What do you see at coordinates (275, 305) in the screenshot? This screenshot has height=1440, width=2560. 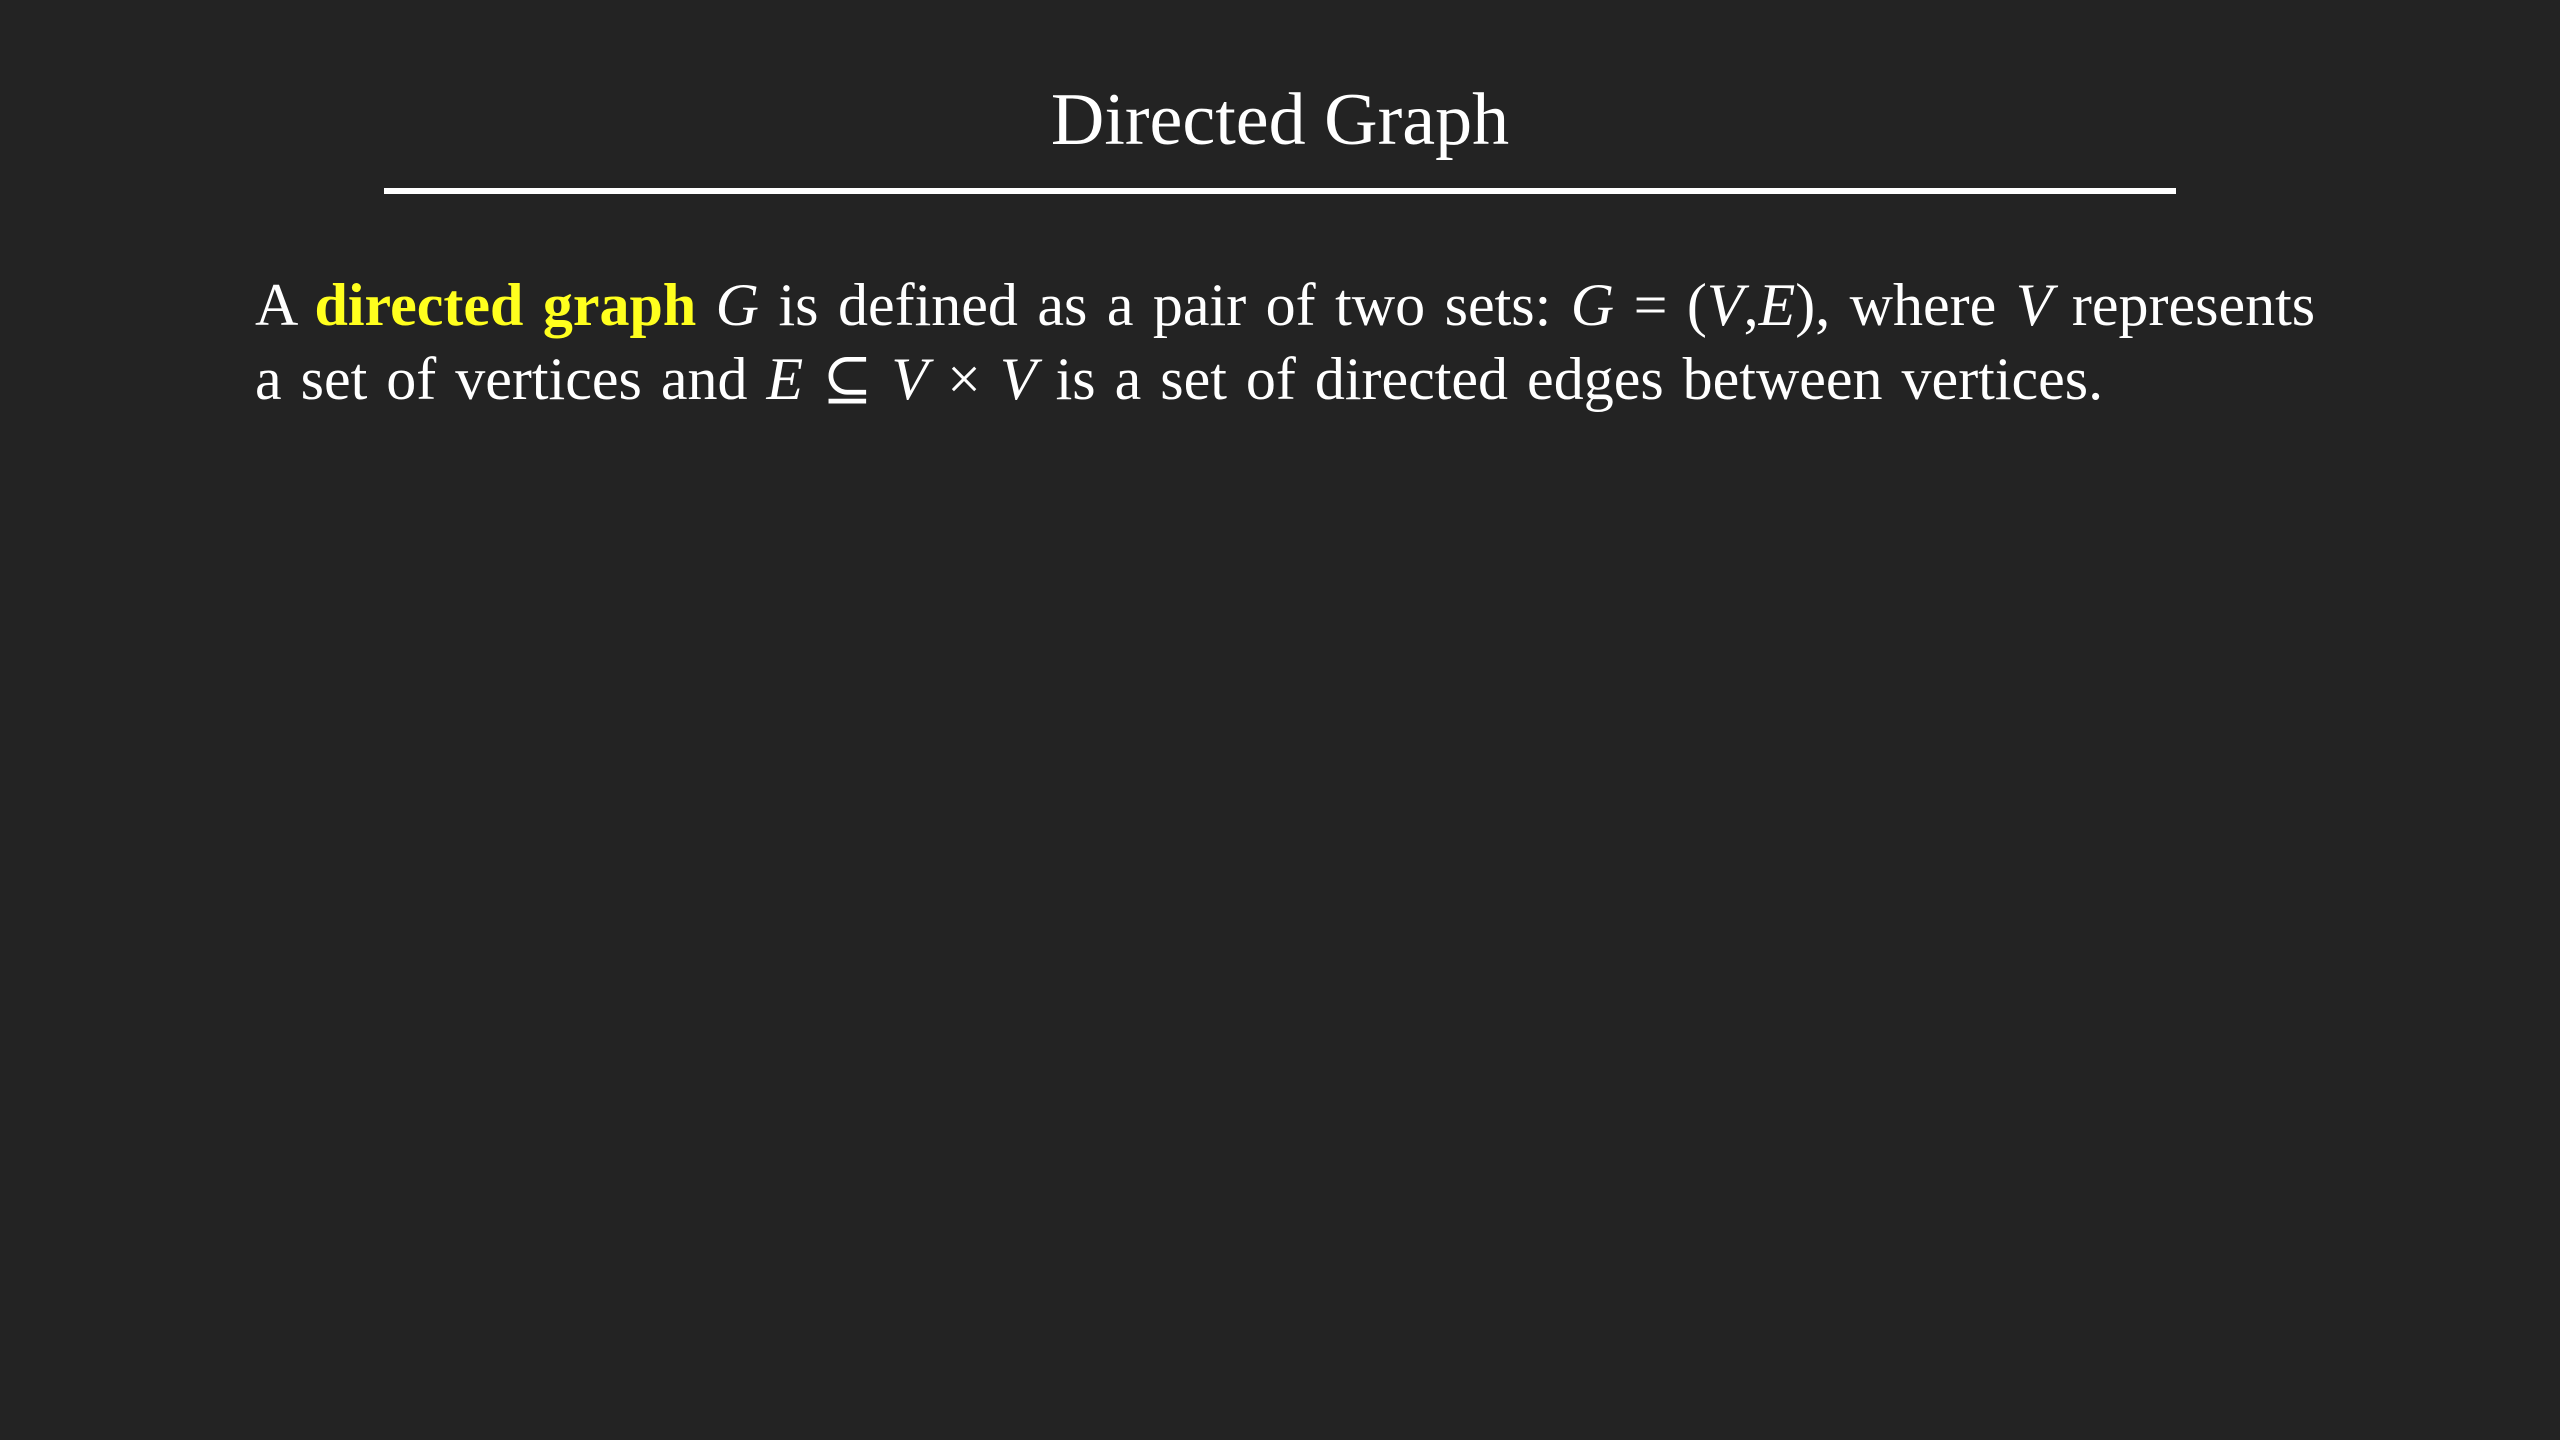 I see `definition-text-1: A` at bounding box center [275, 305].